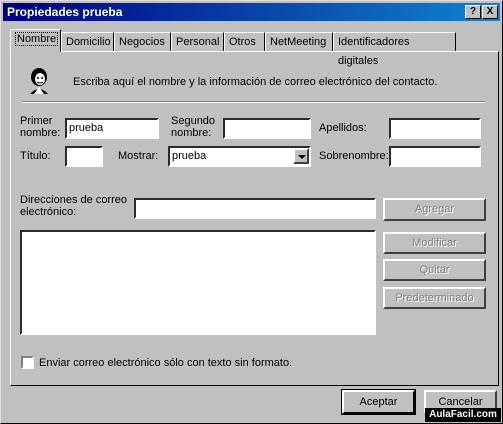  What do you see at coordinates (189, 156) in the screenshot?
I see `display-select-value: prueba` at bounding box center [189, 156].